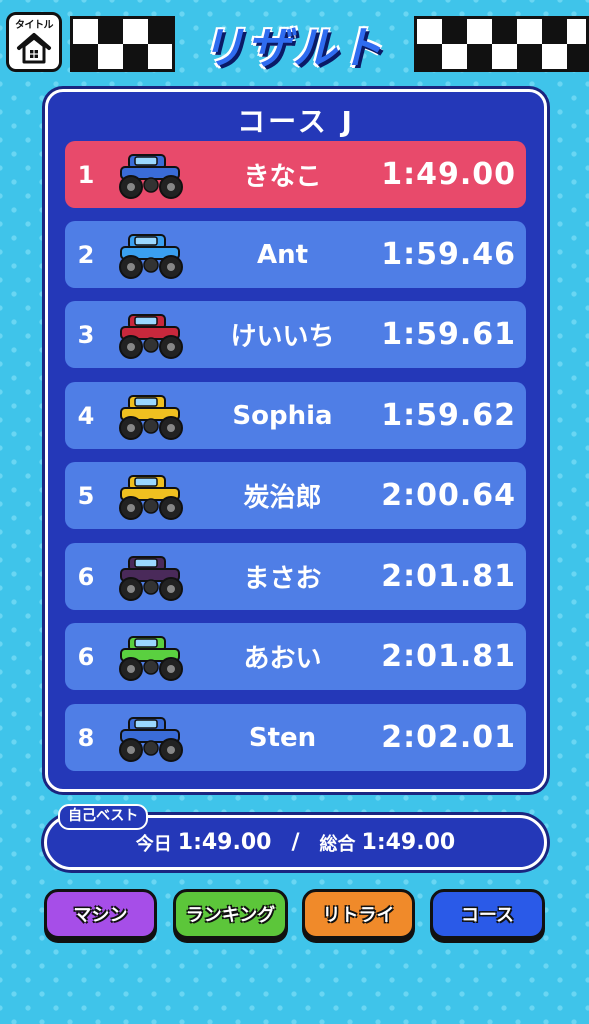  I want to click on course-name: コース J, so click(296, 121).